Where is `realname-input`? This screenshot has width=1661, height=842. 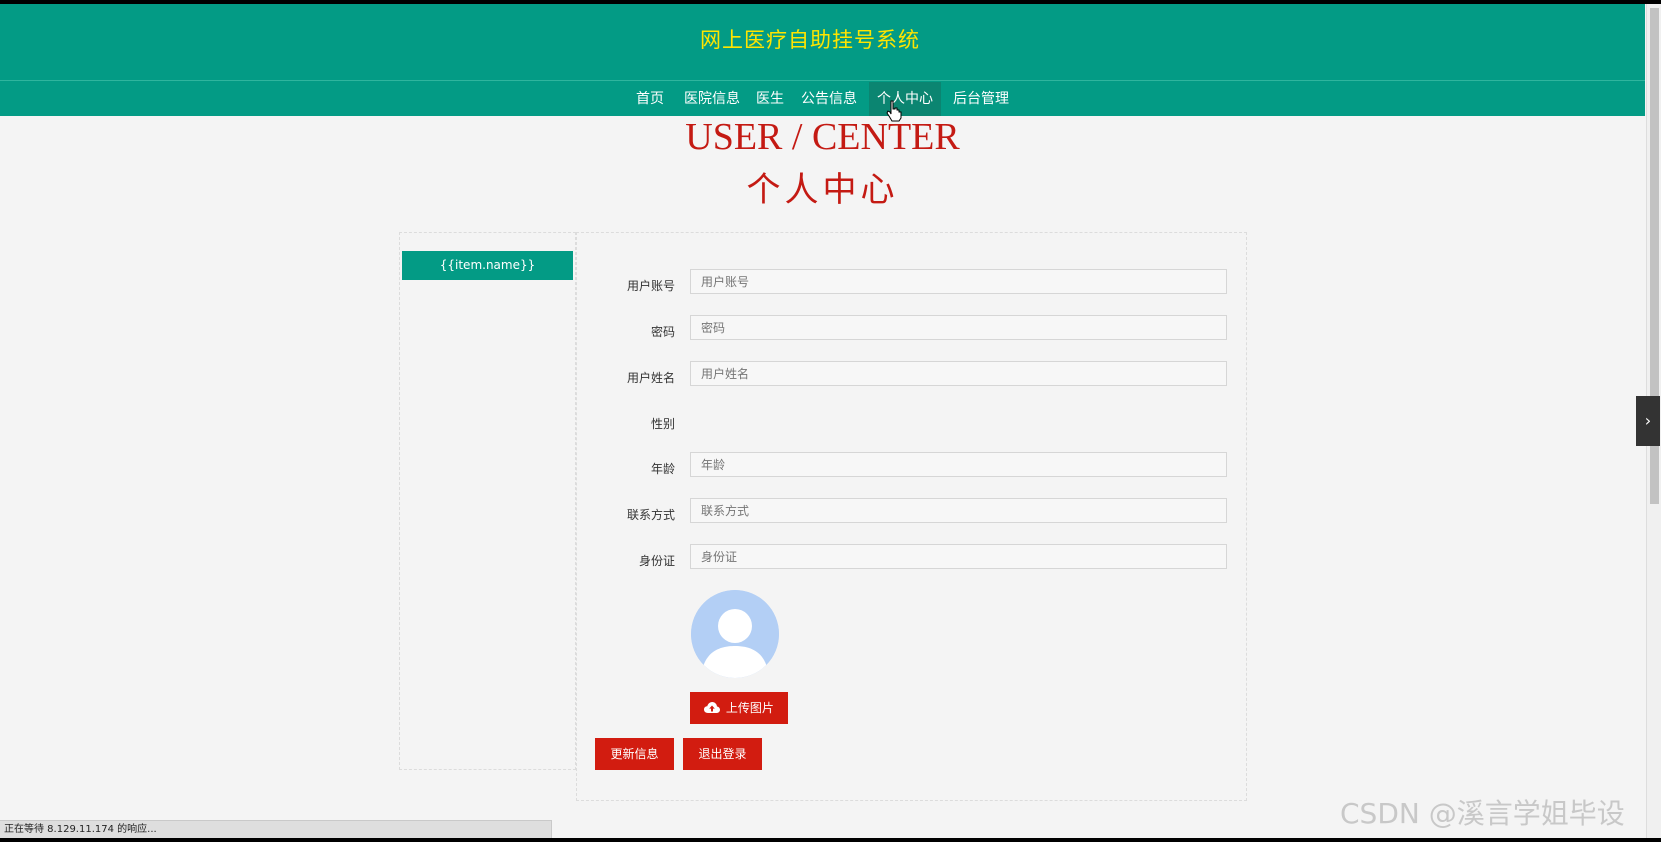
realname-input is located at coordinates (958, 373).